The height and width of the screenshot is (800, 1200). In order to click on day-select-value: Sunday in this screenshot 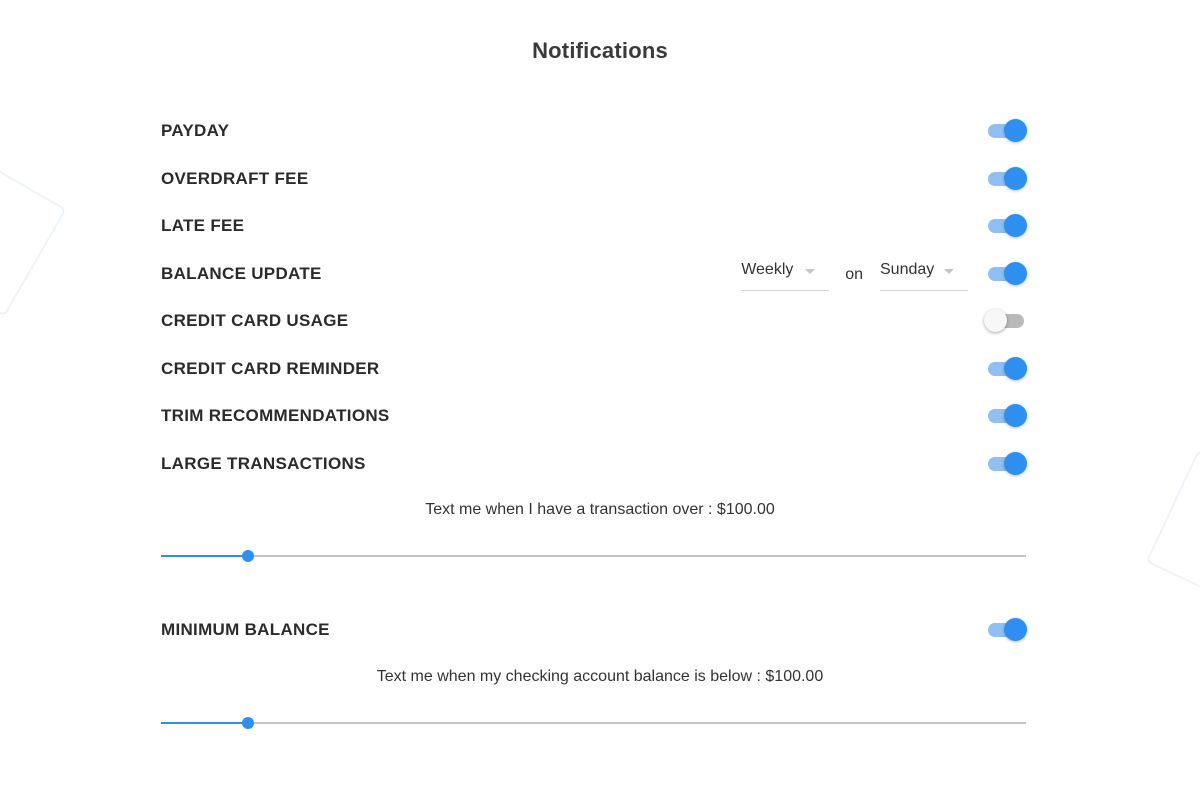, I will do `click(907, 269)`.